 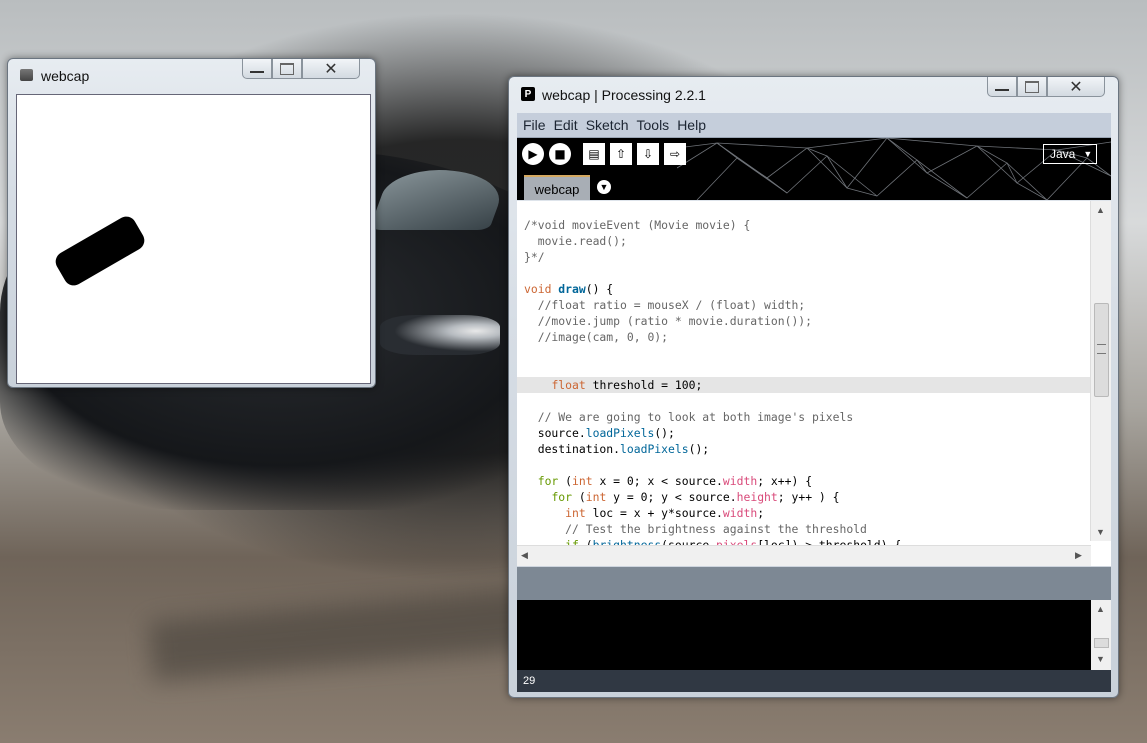 I want to click on play-icon: ▶, so click(x=533, y=154).